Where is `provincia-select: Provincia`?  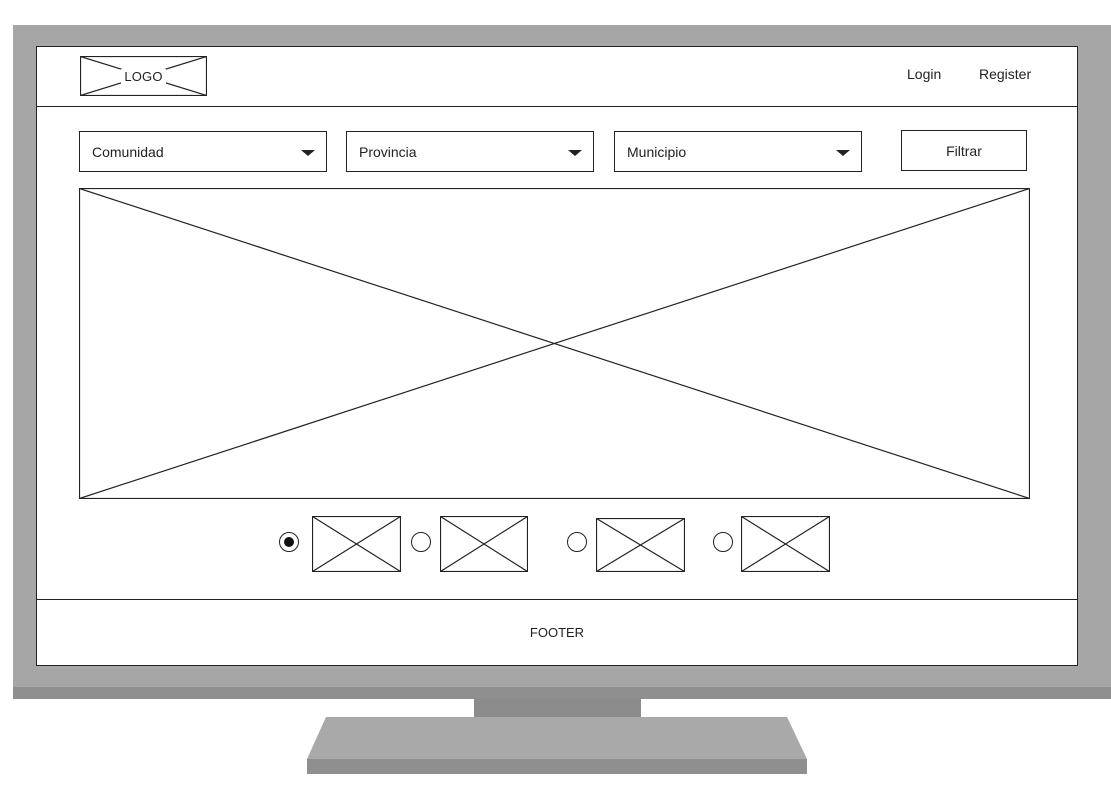
provincia-select: Provincia is located at coordinates (470, 151).